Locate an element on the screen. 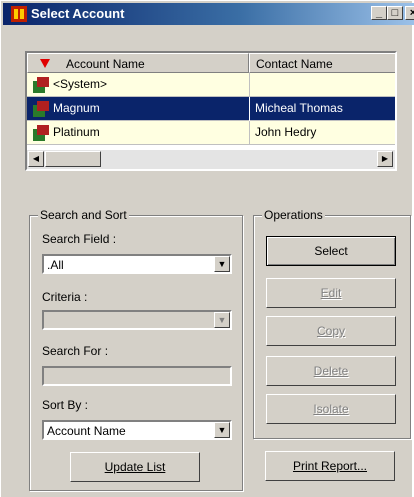 The height and width of the screenshot is (497, 414). search-field-value: .All is located at coordinates (55, 265).